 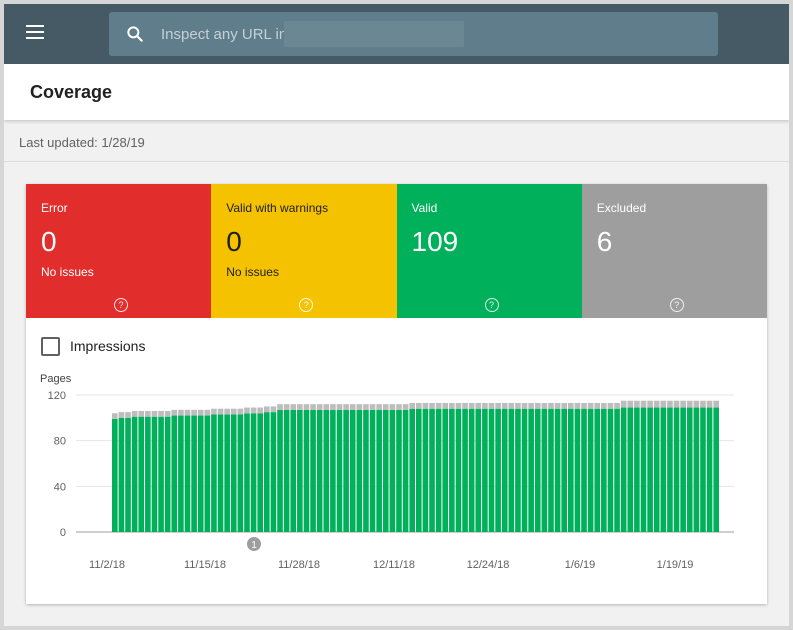 What do you see at coordinates (489, 251) in the screenshot?
I see `tile-valid: Valid 109 ?` at bounding box center [489, 251].